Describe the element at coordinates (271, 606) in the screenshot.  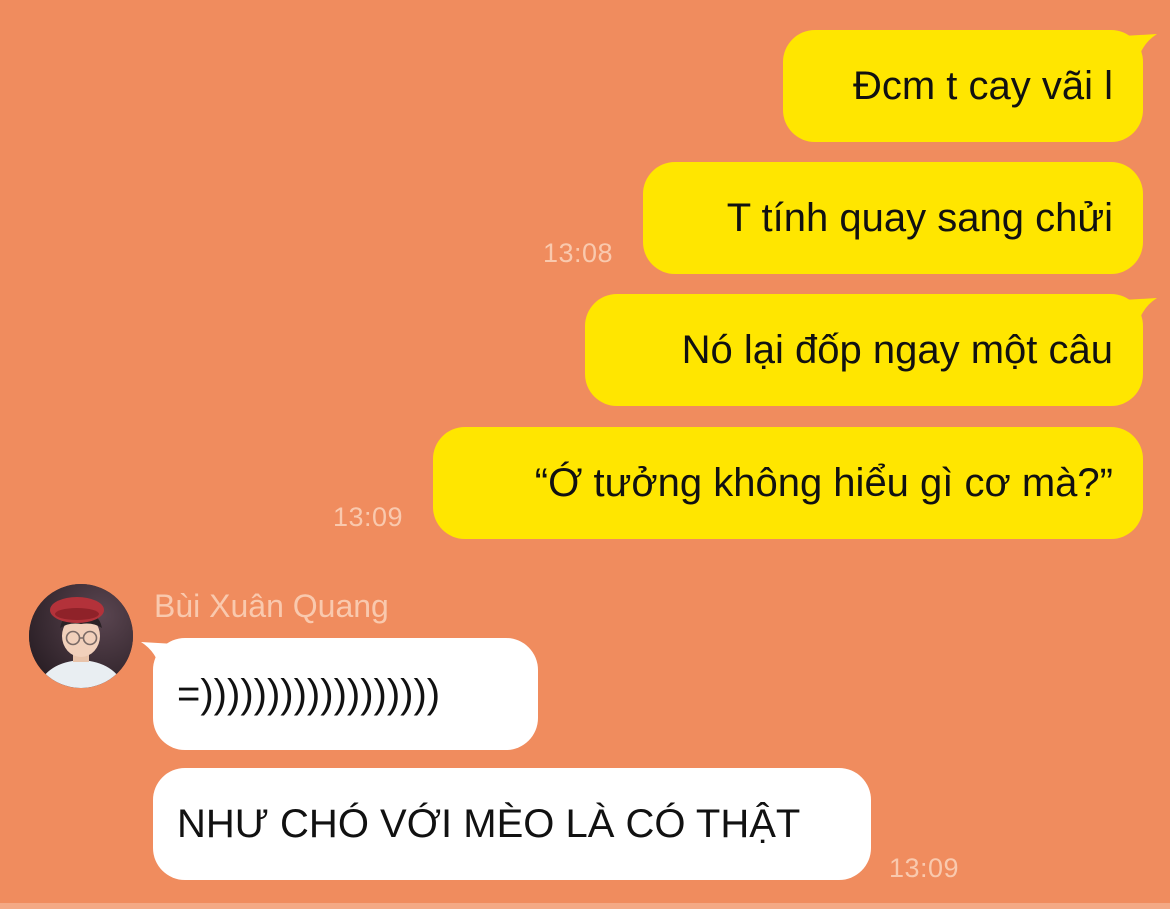
I see `sender-name: Bùi Xuân Quang` at that location.